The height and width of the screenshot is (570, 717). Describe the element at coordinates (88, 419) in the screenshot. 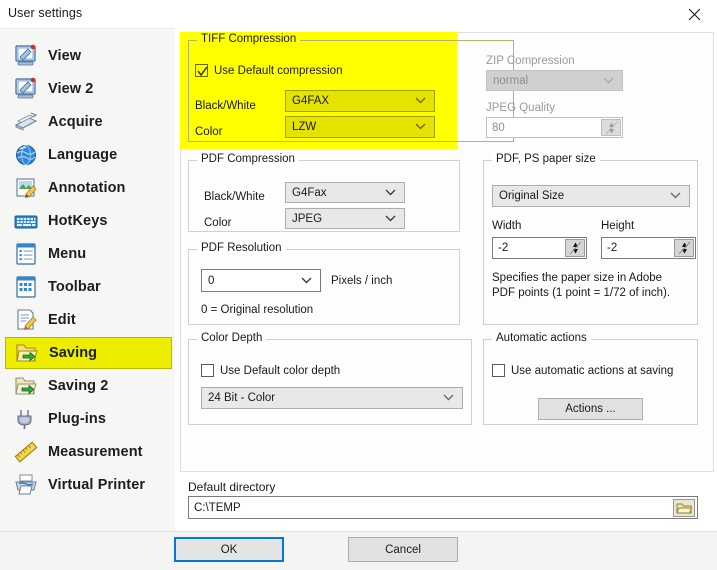

I see `sidebar-item-plug-ins: Plug-ins` at that location.